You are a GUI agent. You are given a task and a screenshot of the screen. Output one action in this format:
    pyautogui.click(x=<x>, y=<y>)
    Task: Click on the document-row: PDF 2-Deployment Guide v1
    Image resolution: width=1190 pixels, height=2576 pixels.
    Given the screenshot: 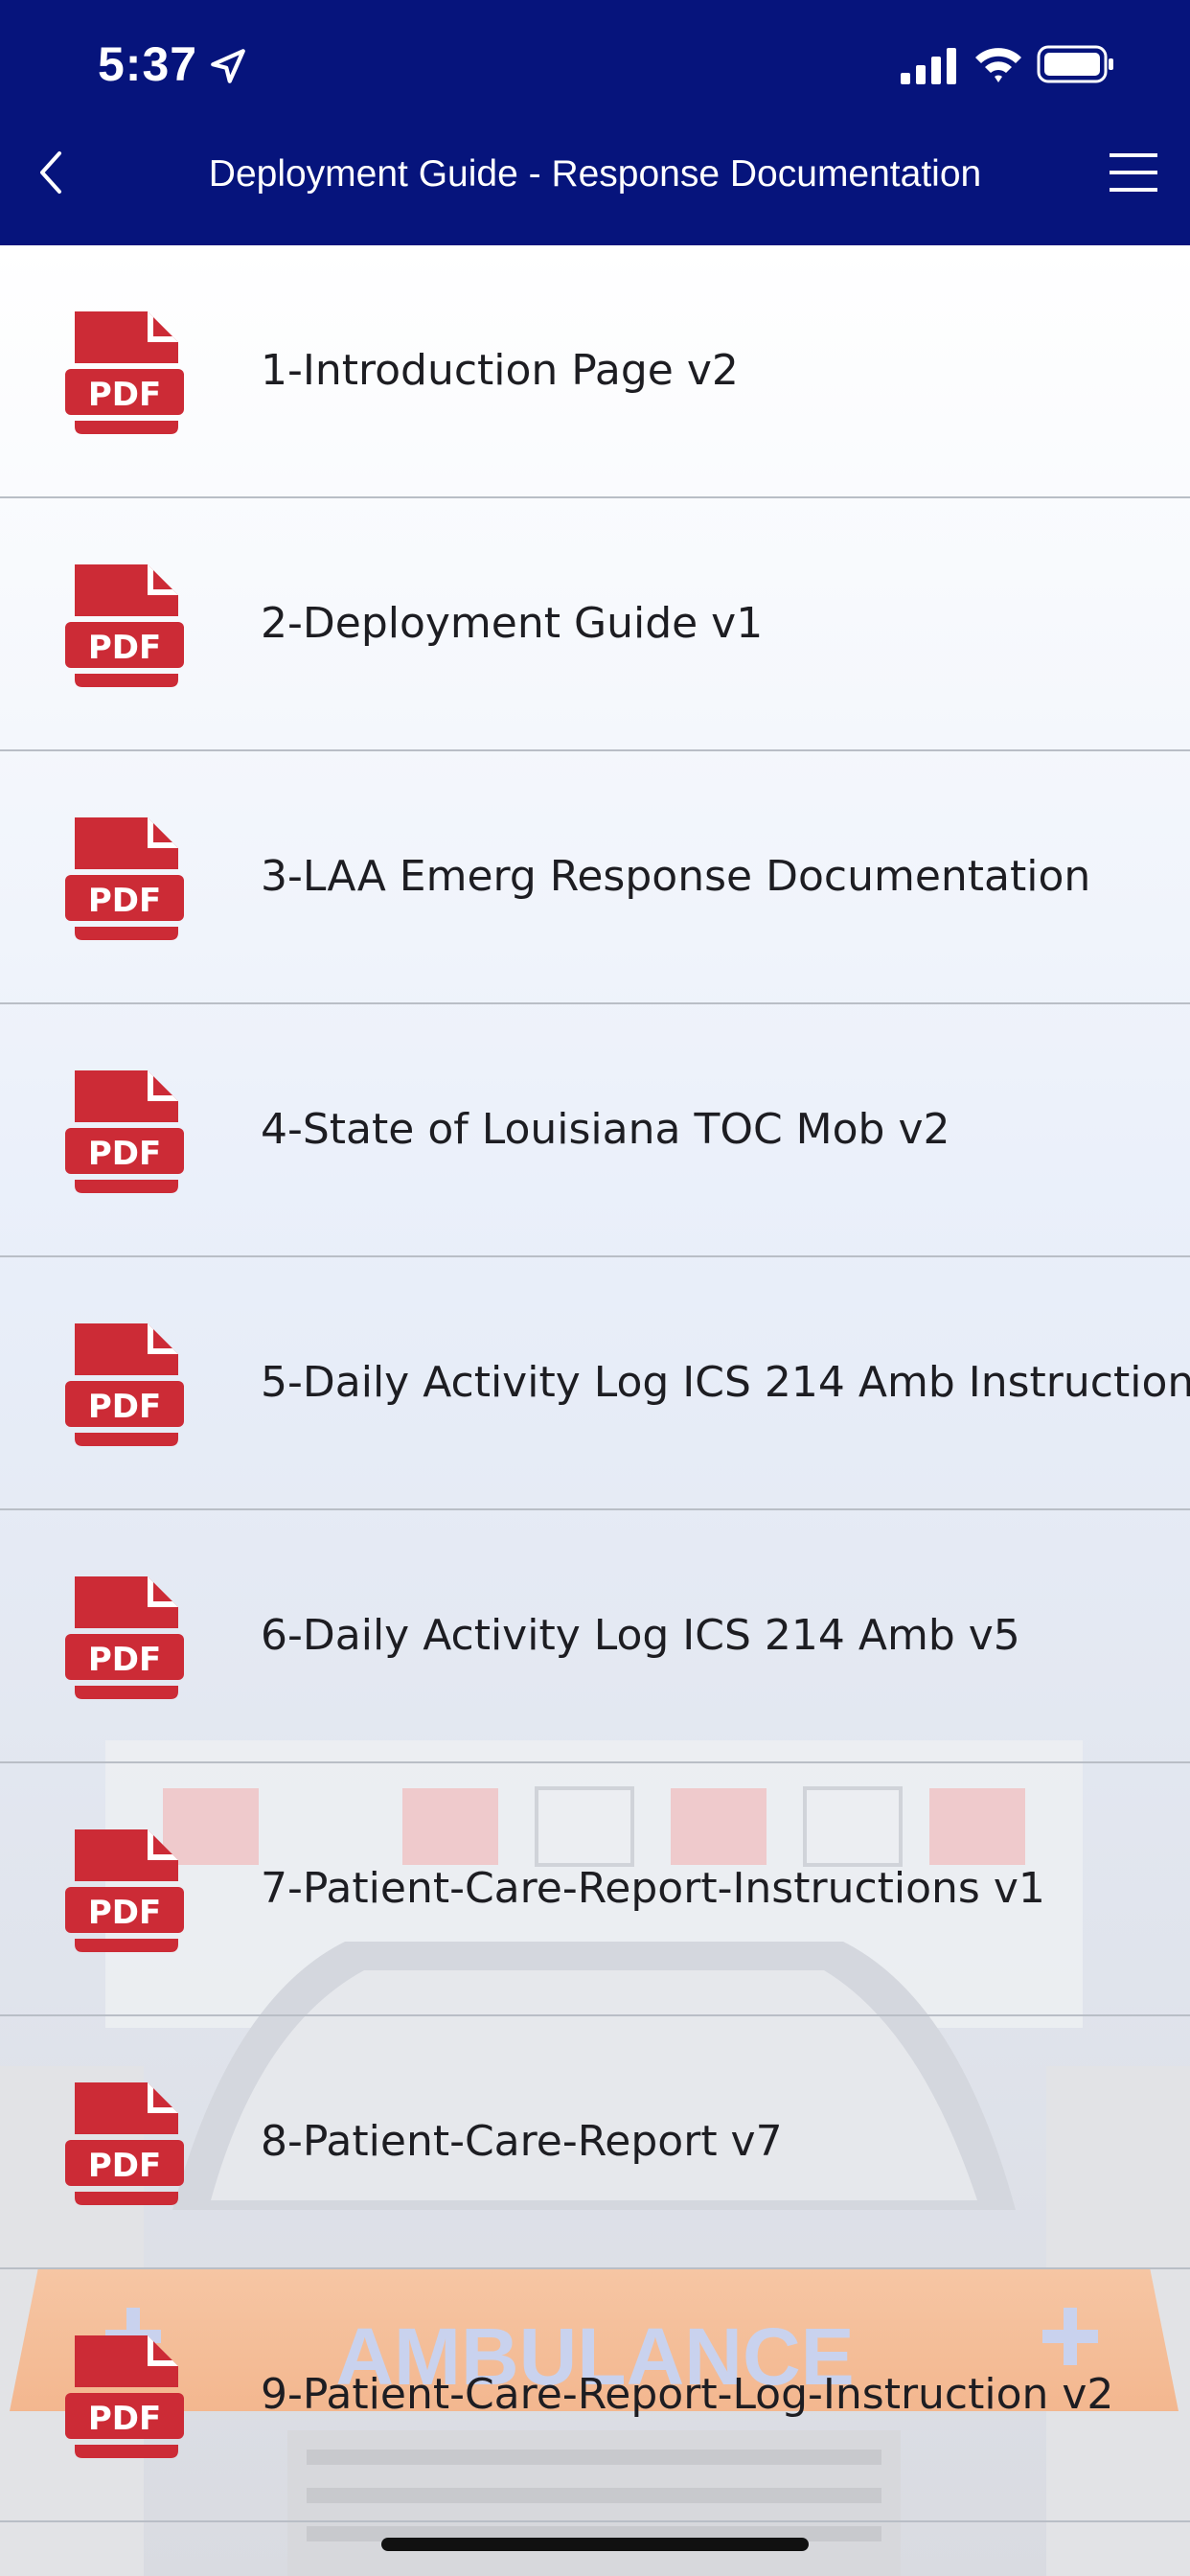 What is the action you would take?
    pyautogui.click(x=595, y=624)
    